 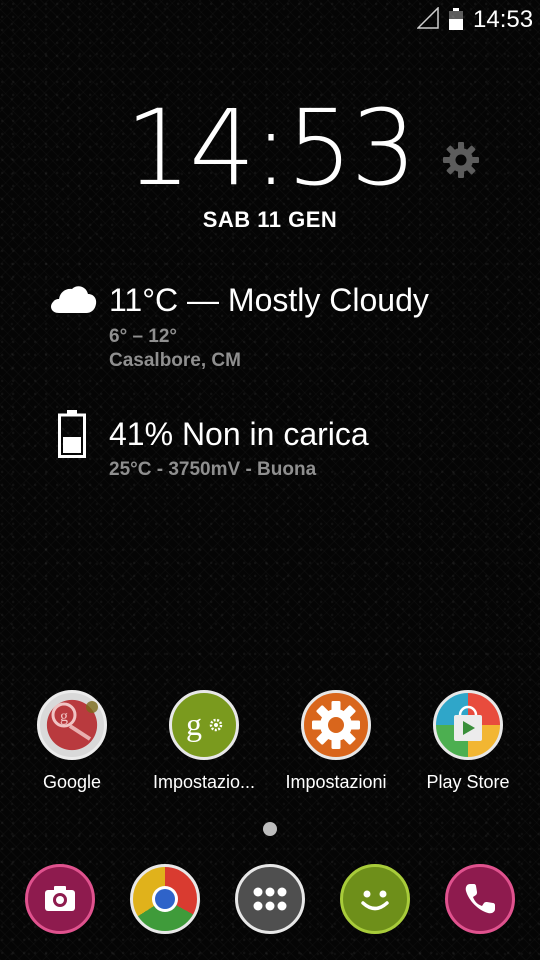 I want to click on weather-location: Casalbore, CM, so click(x=175, y=360).